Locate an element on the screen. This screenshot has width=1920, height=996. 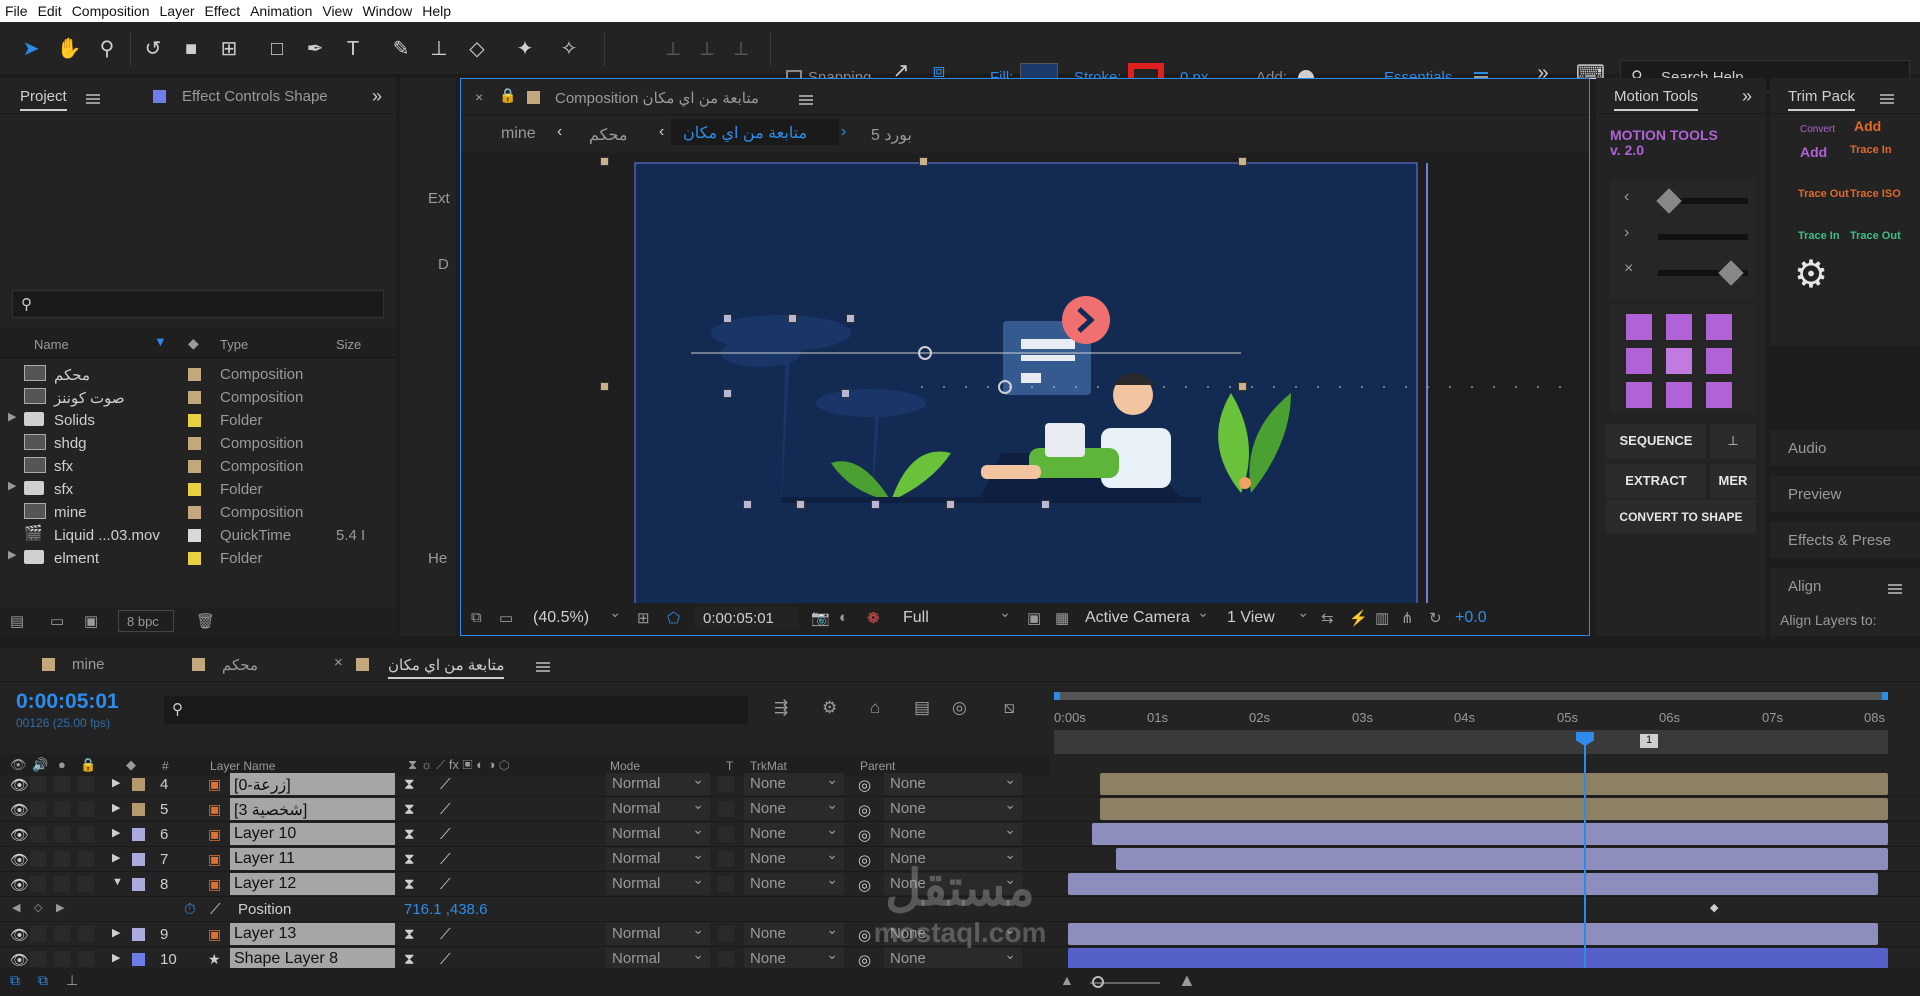
next-keyframe-icon: ▶ is located at coordinates (60, 907).